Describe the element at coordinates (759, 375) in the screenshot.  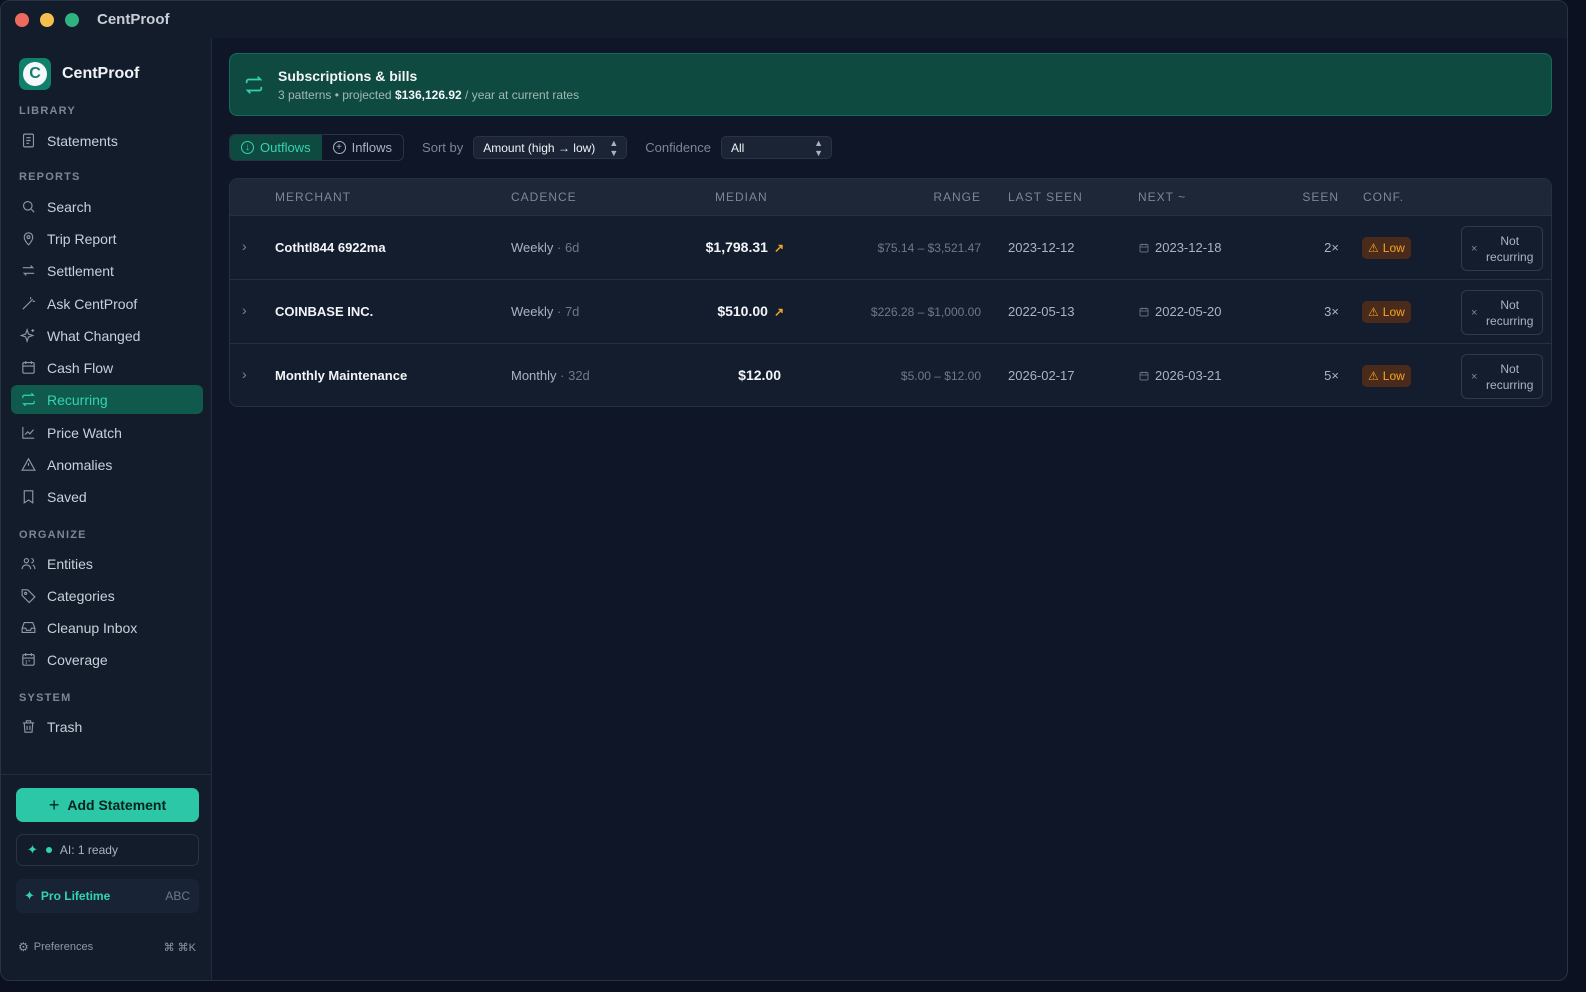
I see `median-amount: $12.00` at that location.